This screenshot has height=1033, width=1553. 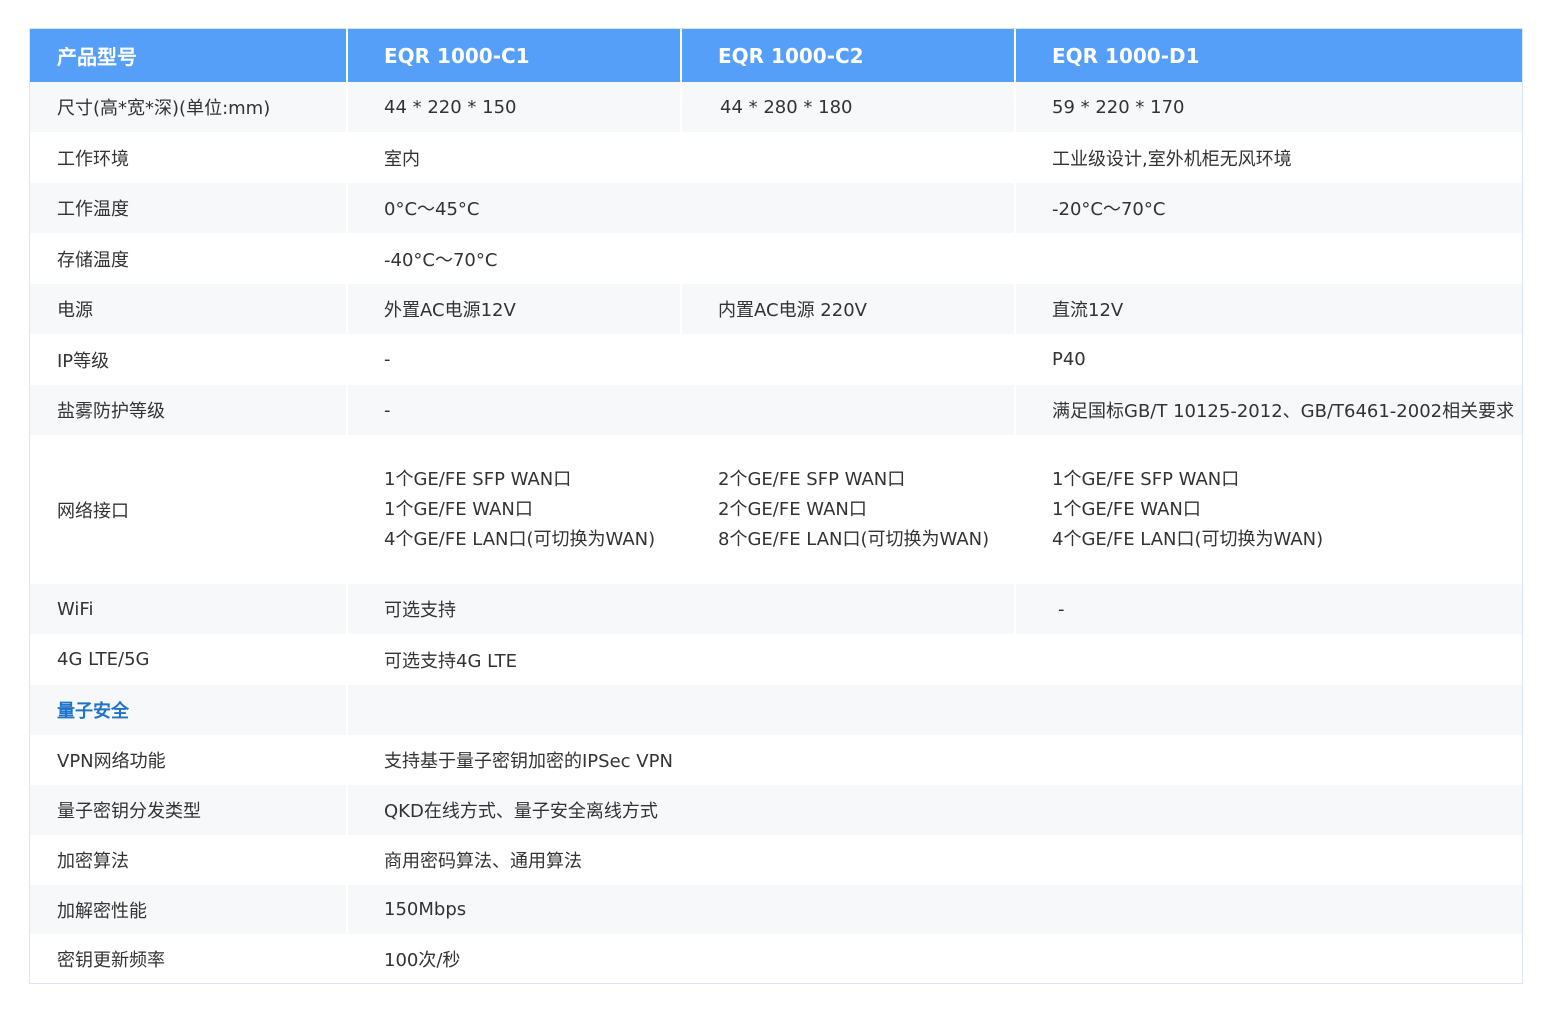 I want to click on row-label-encryption: 加密算法, so click(x=188, y=860).